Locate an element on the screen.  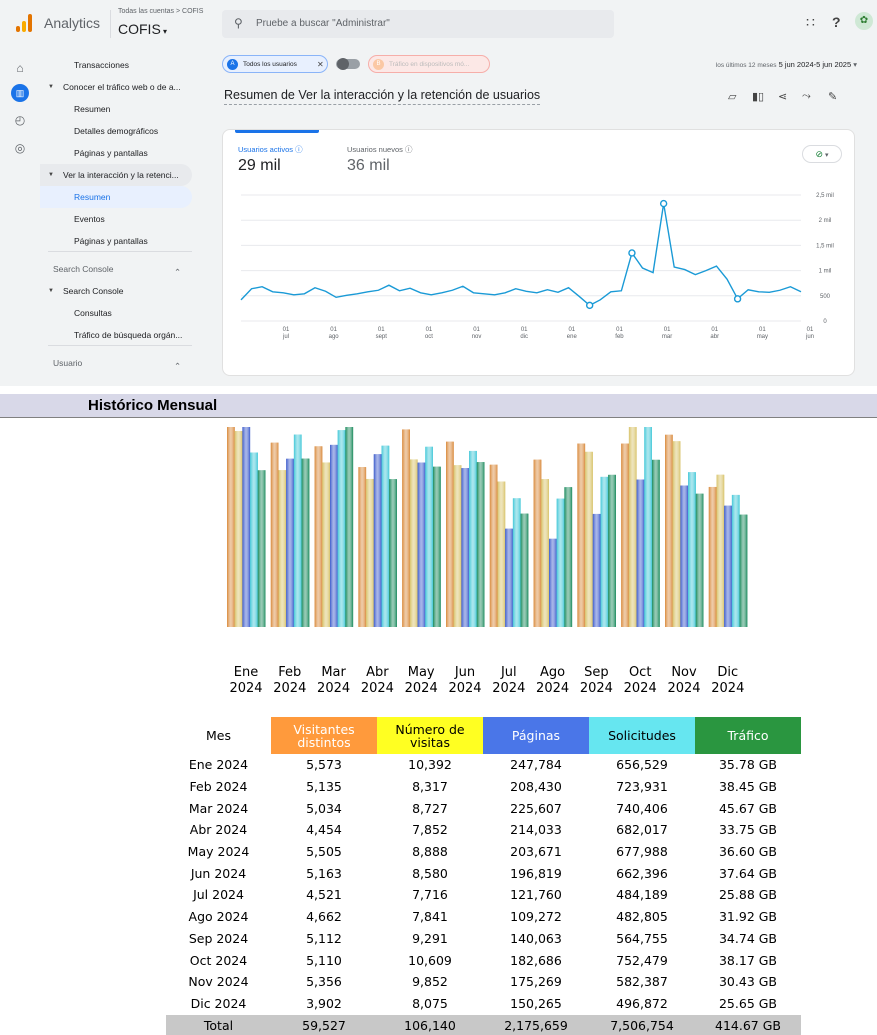
table-cell: 582,387 is located at coordinates (642, 982).